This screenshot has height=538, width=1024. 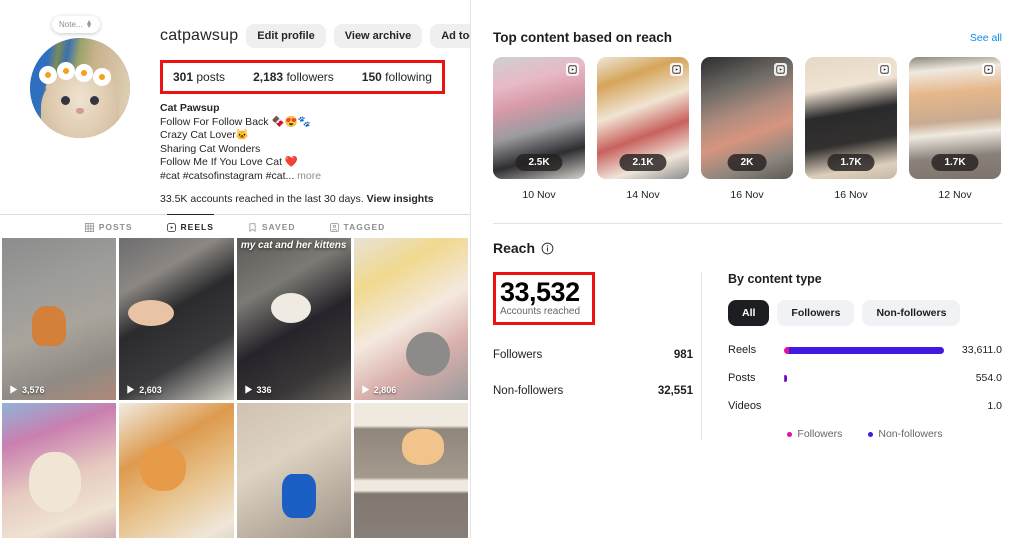 What do you see at coordinates (80, 88) in the screenshot?
I see `avatar` at bounding box center [80, 88].